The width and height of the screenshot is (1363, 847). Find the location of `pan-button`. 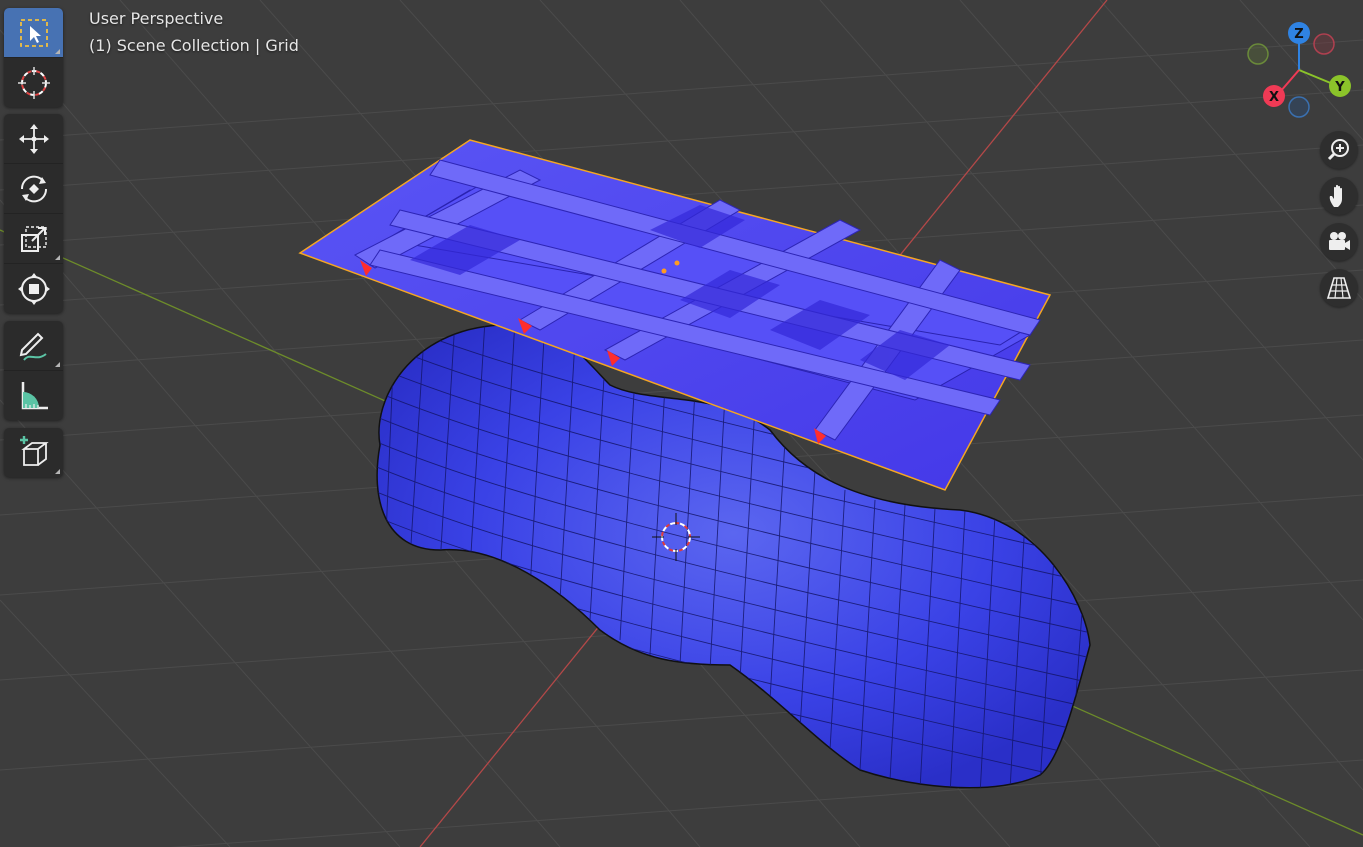

pan-button is located at coordinates (1339, 196).